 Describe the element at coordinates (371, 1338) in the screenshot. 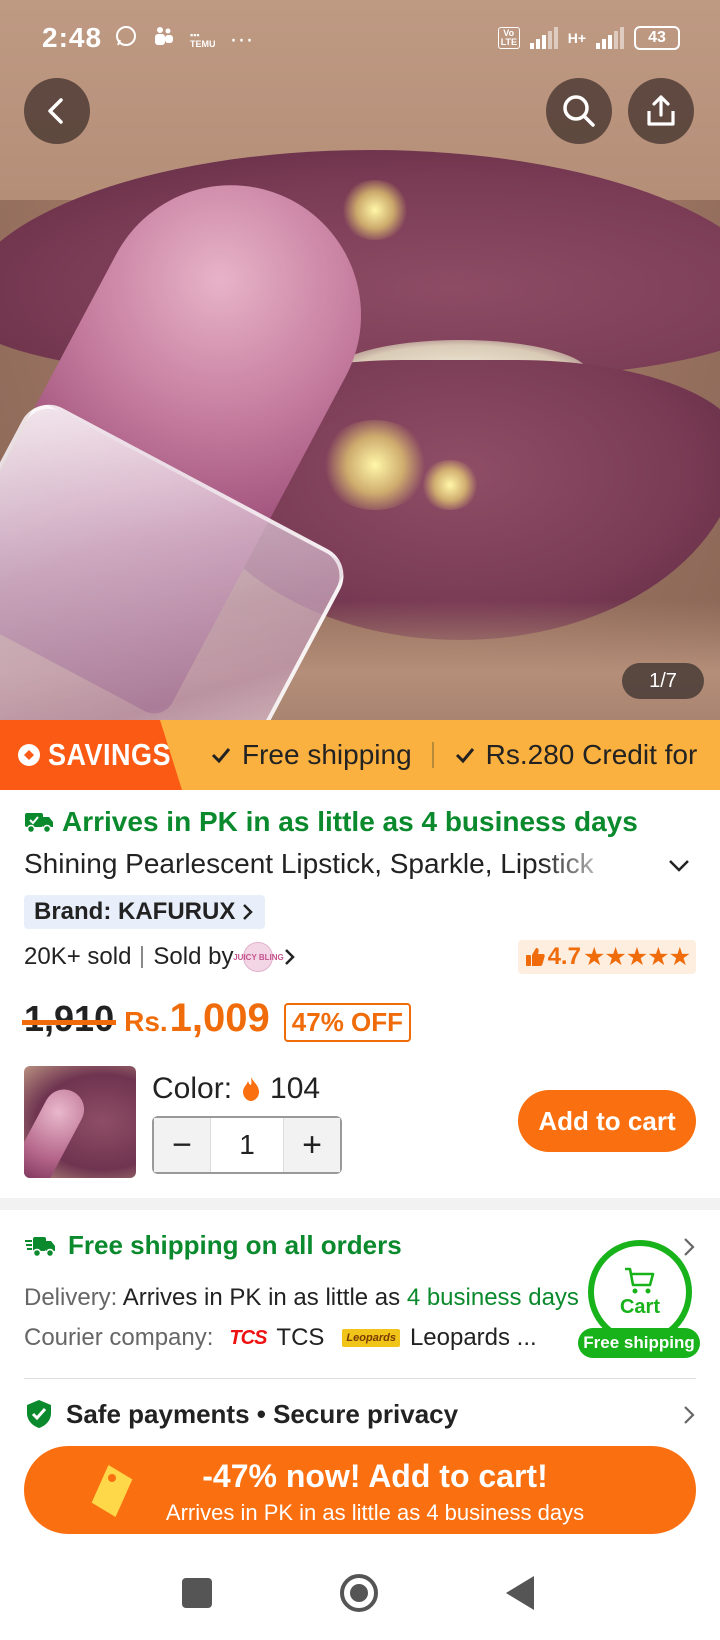

I see `leopards-logo: Leopards` at that location.